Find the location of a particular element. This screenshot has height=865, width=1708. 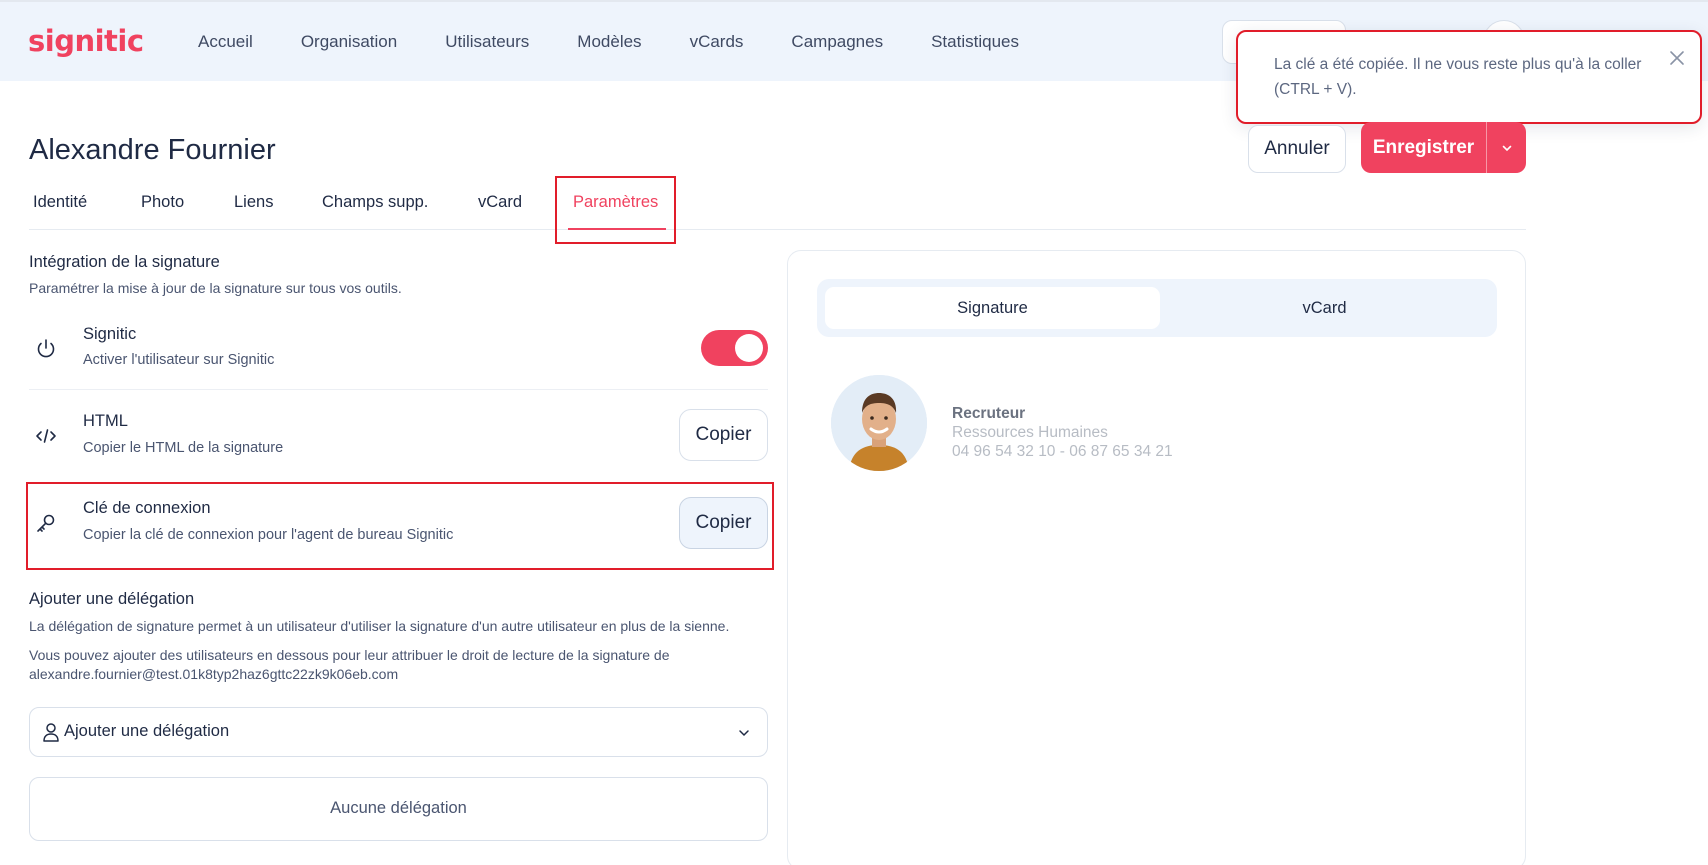

signature-role: Recruteur is located at coordinates (989, 413).